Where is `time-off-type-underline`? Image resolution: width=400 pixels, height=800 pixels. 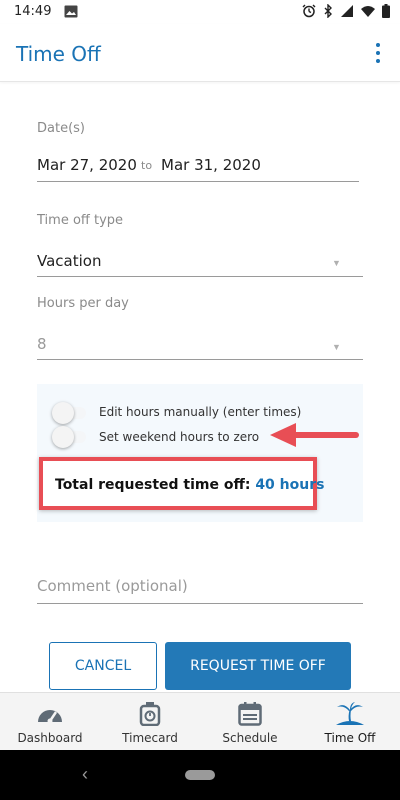
time-off-type-underline is located at coordinates (200, 276).